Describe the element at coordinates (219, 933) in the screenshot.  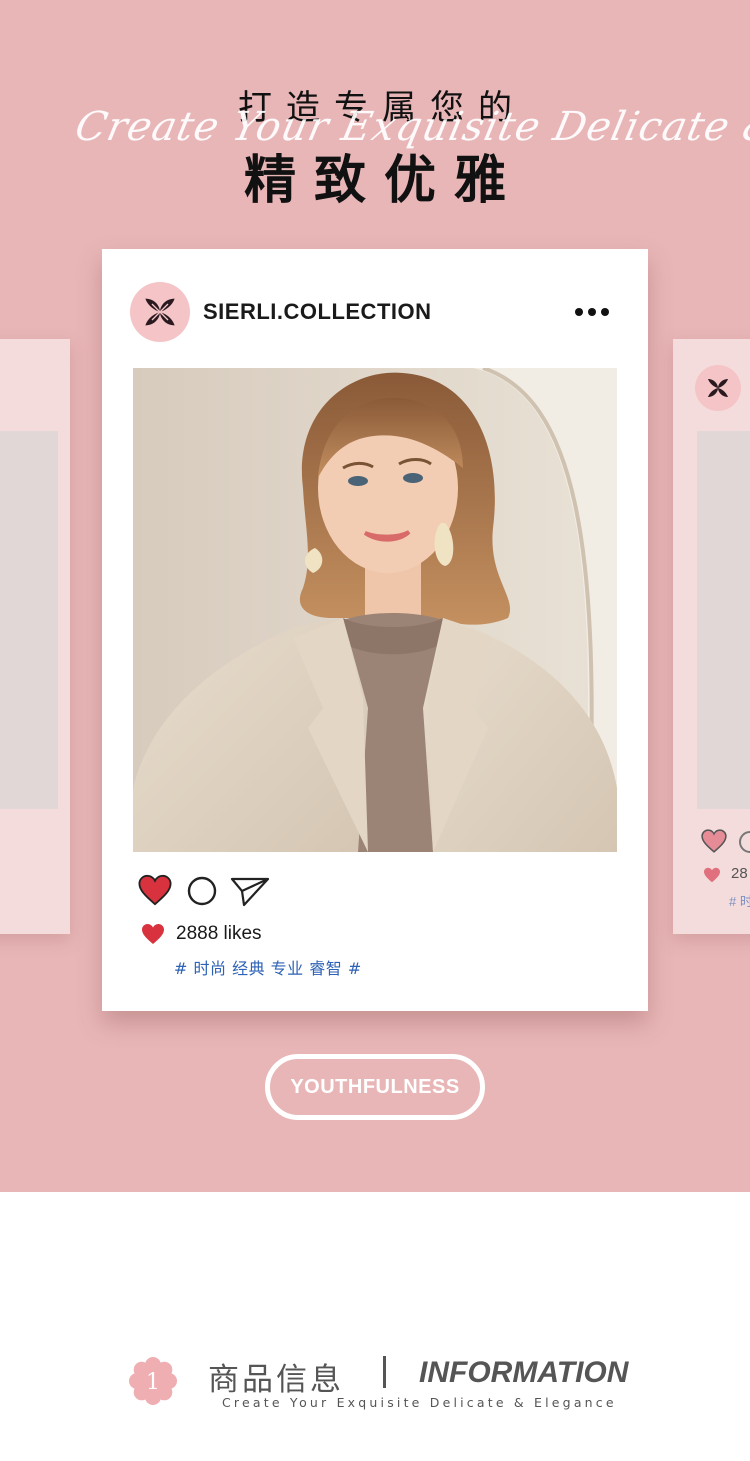
I see `likes-count: 2888 likes` at that location.